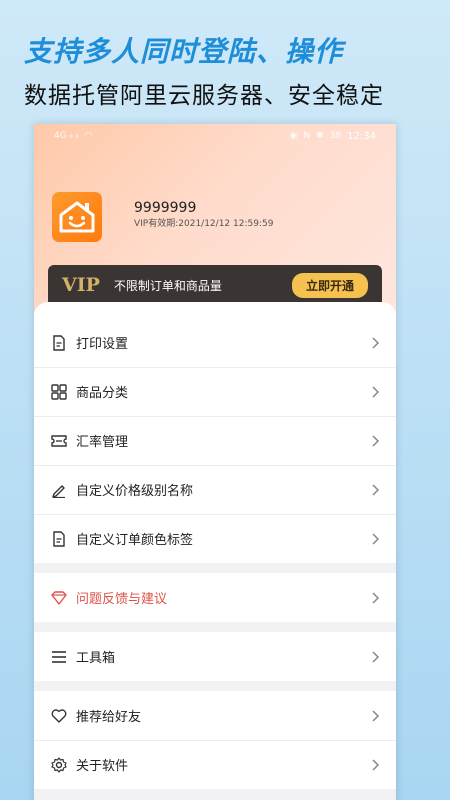 Image resolution: width=450 pixels, height=800 pixels. Describe the element at coordinates (135, 540) in the screenshot. I see `menu-label: 自定义订单颜色标签` at that location.